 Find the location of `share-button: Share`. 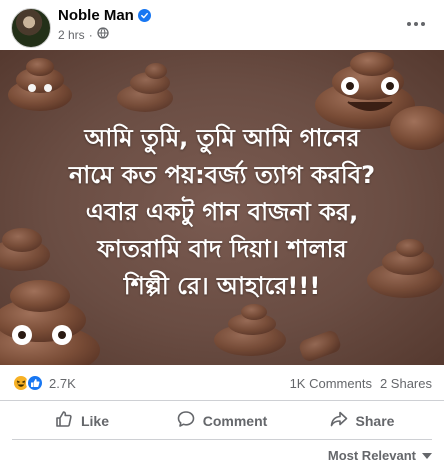

share-button: Share is located at coordinates (362, 420).